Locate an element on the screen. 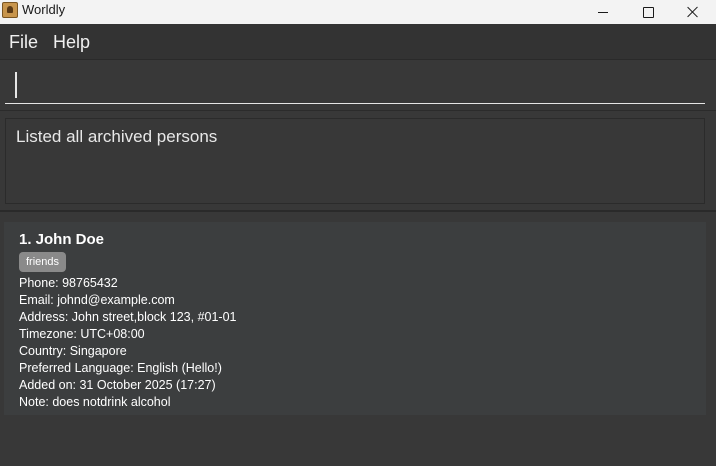 Image resolution: width=716 pixels, height=466 pixels. menu-file: File is located at coordinates (23, 42).